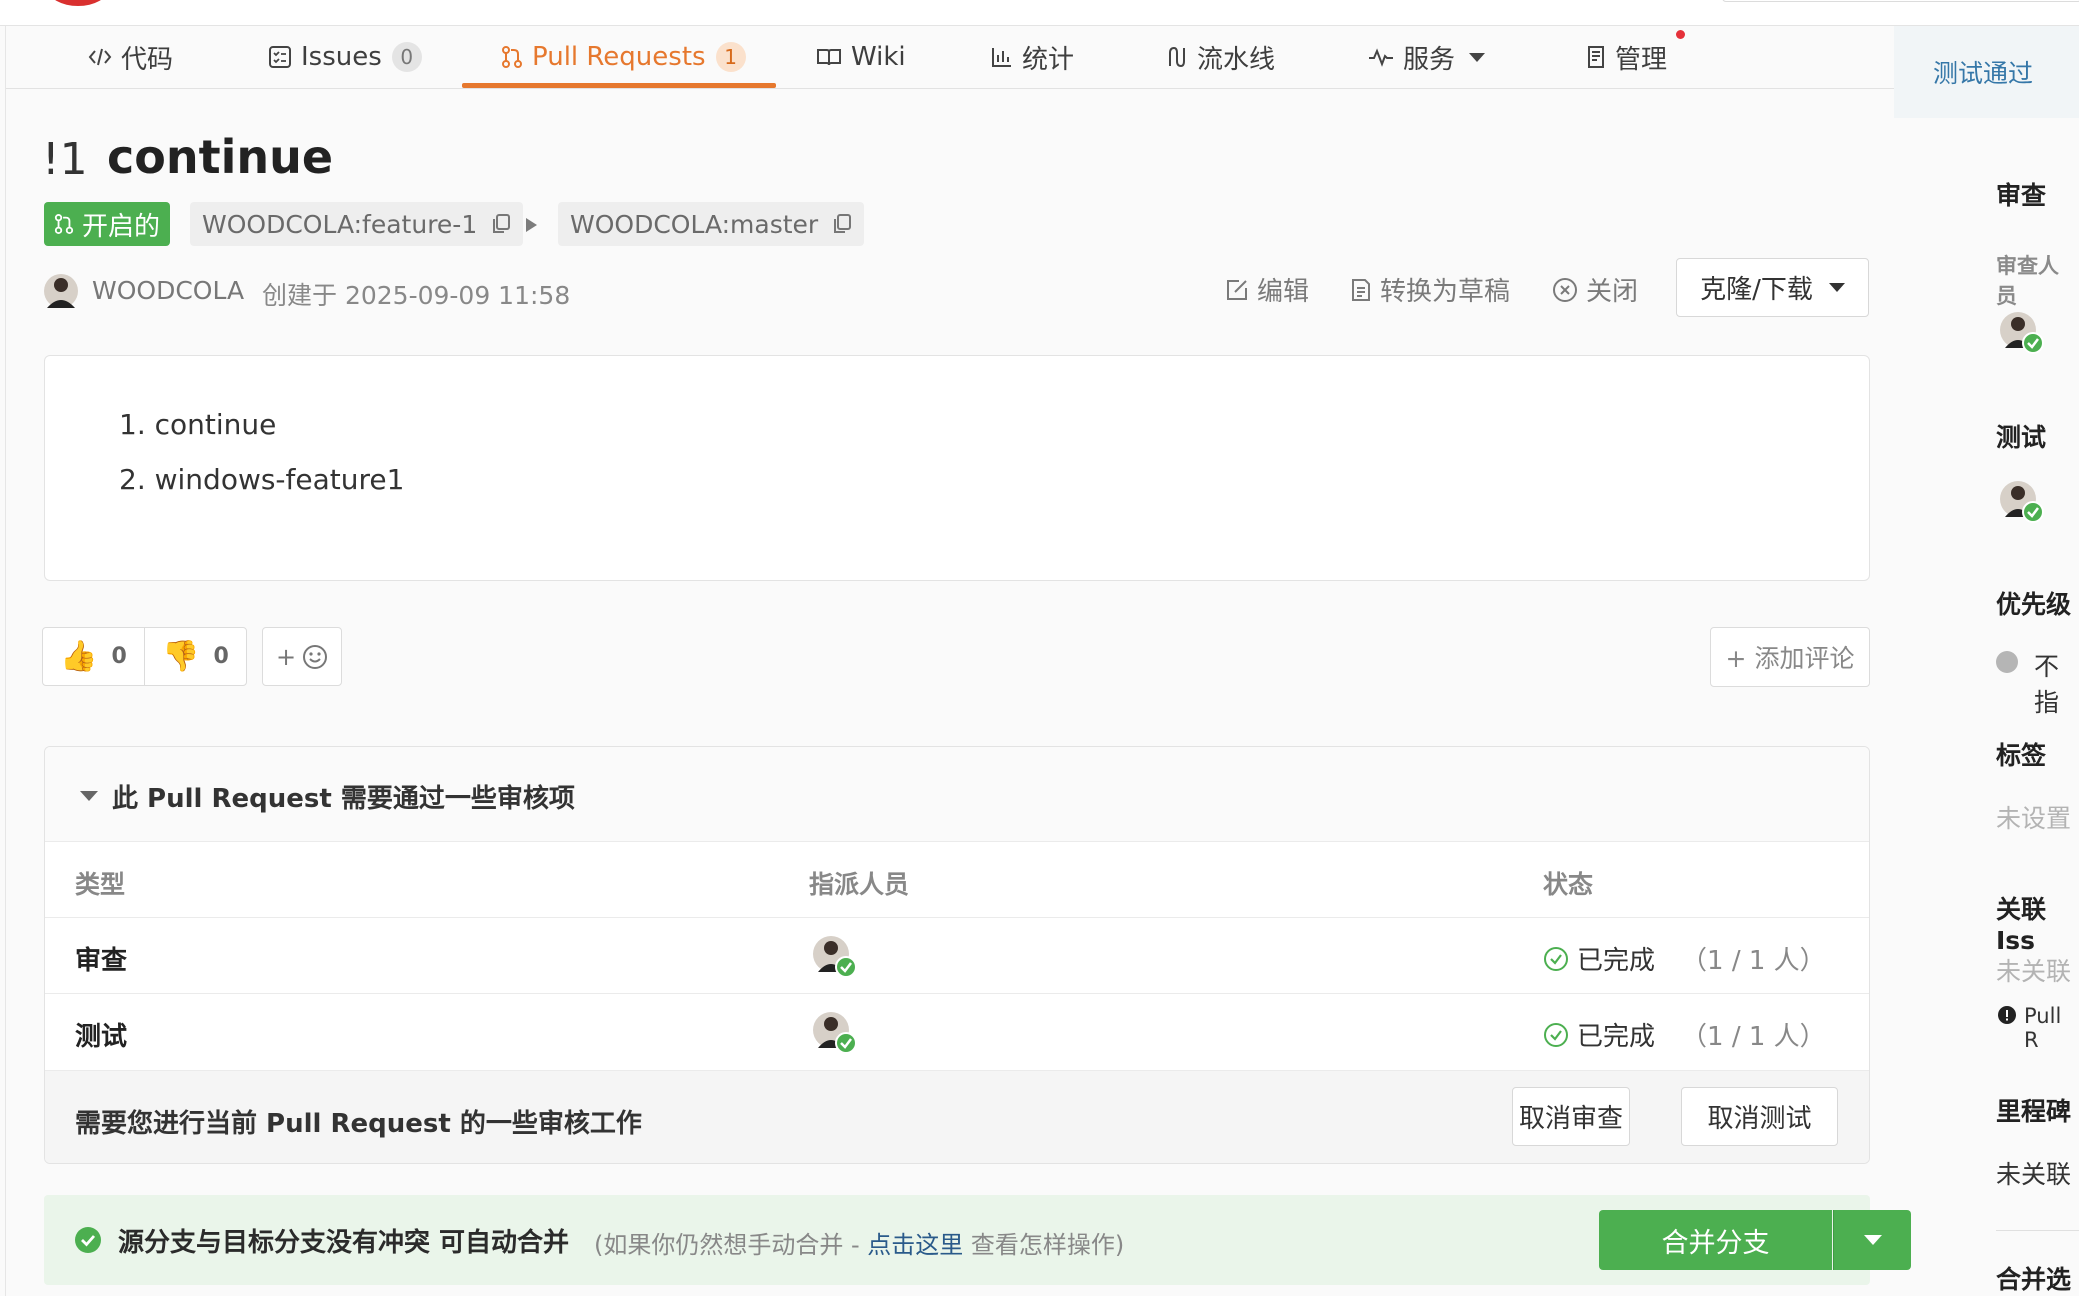 This screenshot has height=1296, width=2079. What do you see at coordinates (406, 57) in the screenshot?
I see `issues-count-badge: 0` at bounding box center [406, 57].